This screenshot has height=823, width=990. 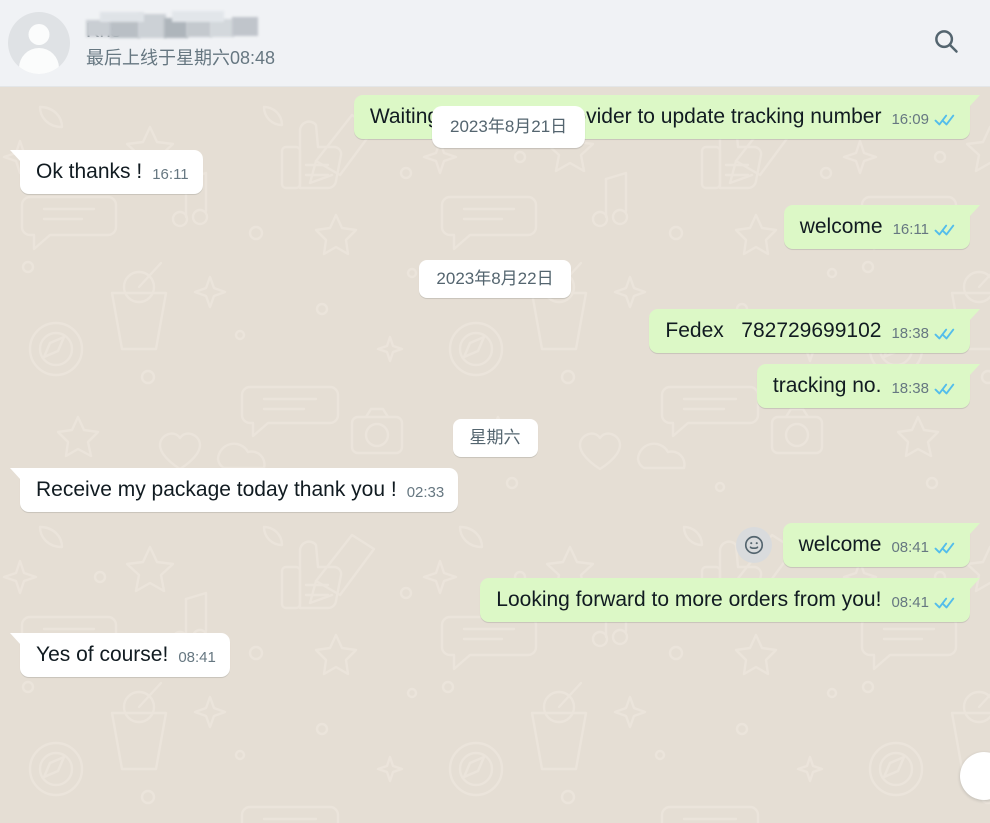 I want to click on chat-header: Kris 最后上线于星期六08:48, so click(x=495, y=43).